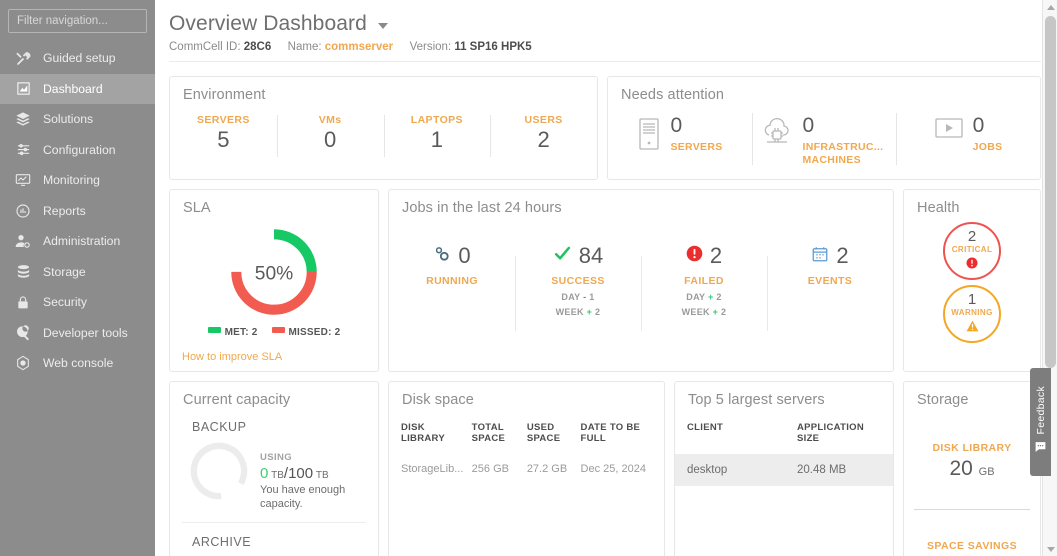  I want to click on sla-legend: MET: 2 MISSED: 2, so click(274, 332).